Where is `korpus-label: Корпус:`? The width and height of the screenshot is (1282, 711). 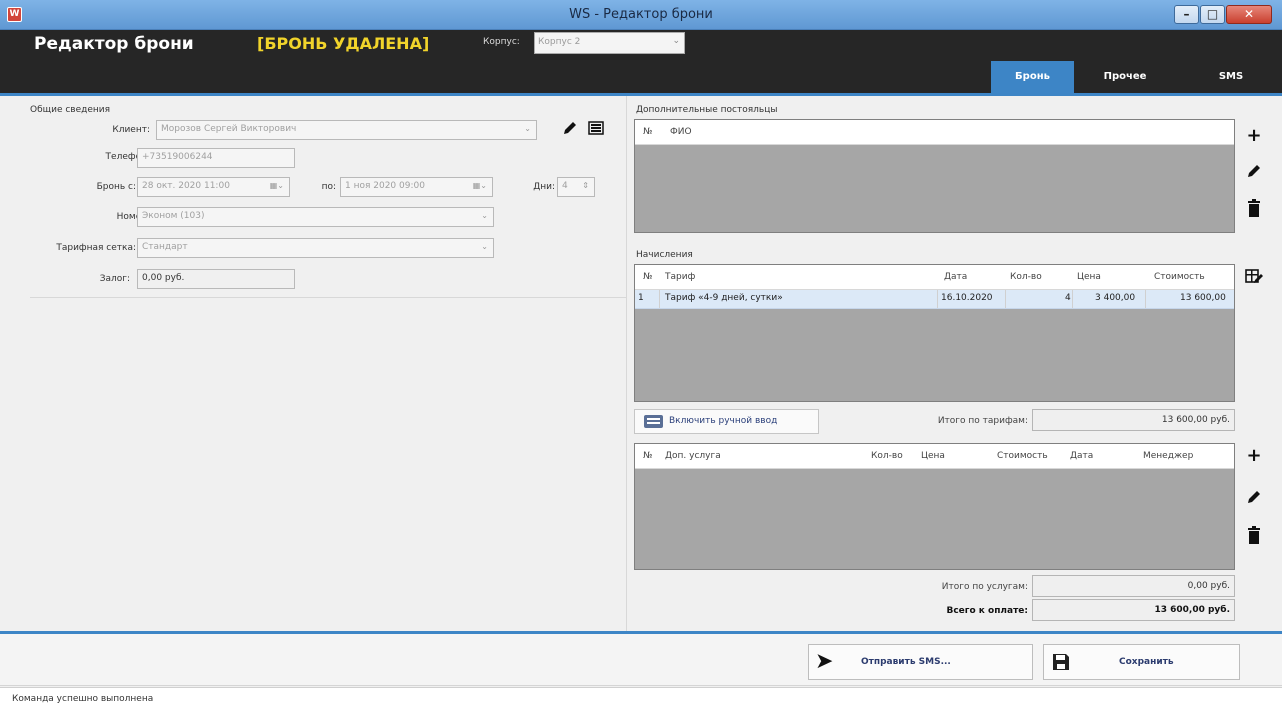 korpus-label: Корпус: is located at coordinates (501, 42).